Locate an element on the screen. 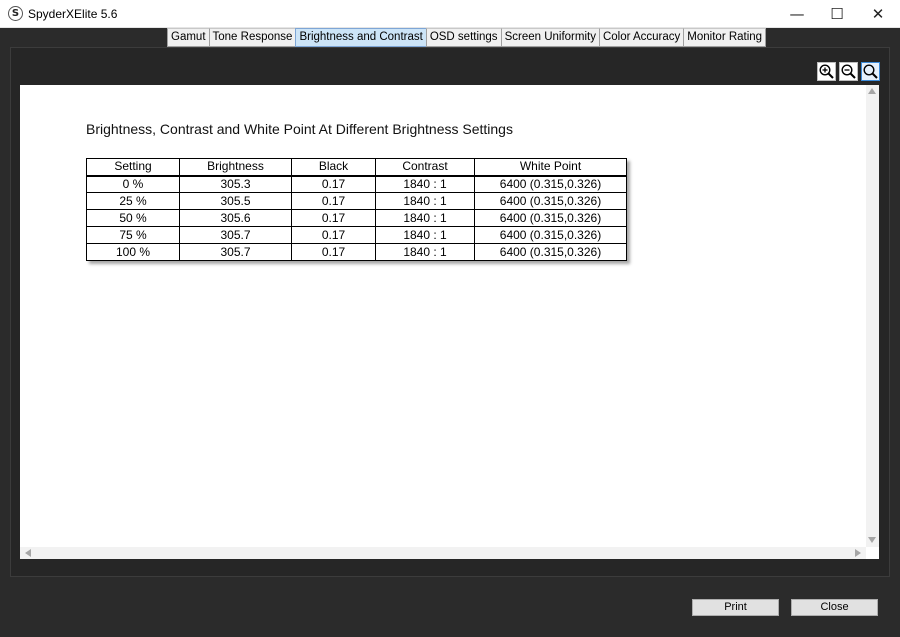 The height and width of the screenshot is (637, 900). table-row: 25 % 305.5 0.17 1840 : 1 6400 (0.315,0.326) is located at coordinates (356, 201).